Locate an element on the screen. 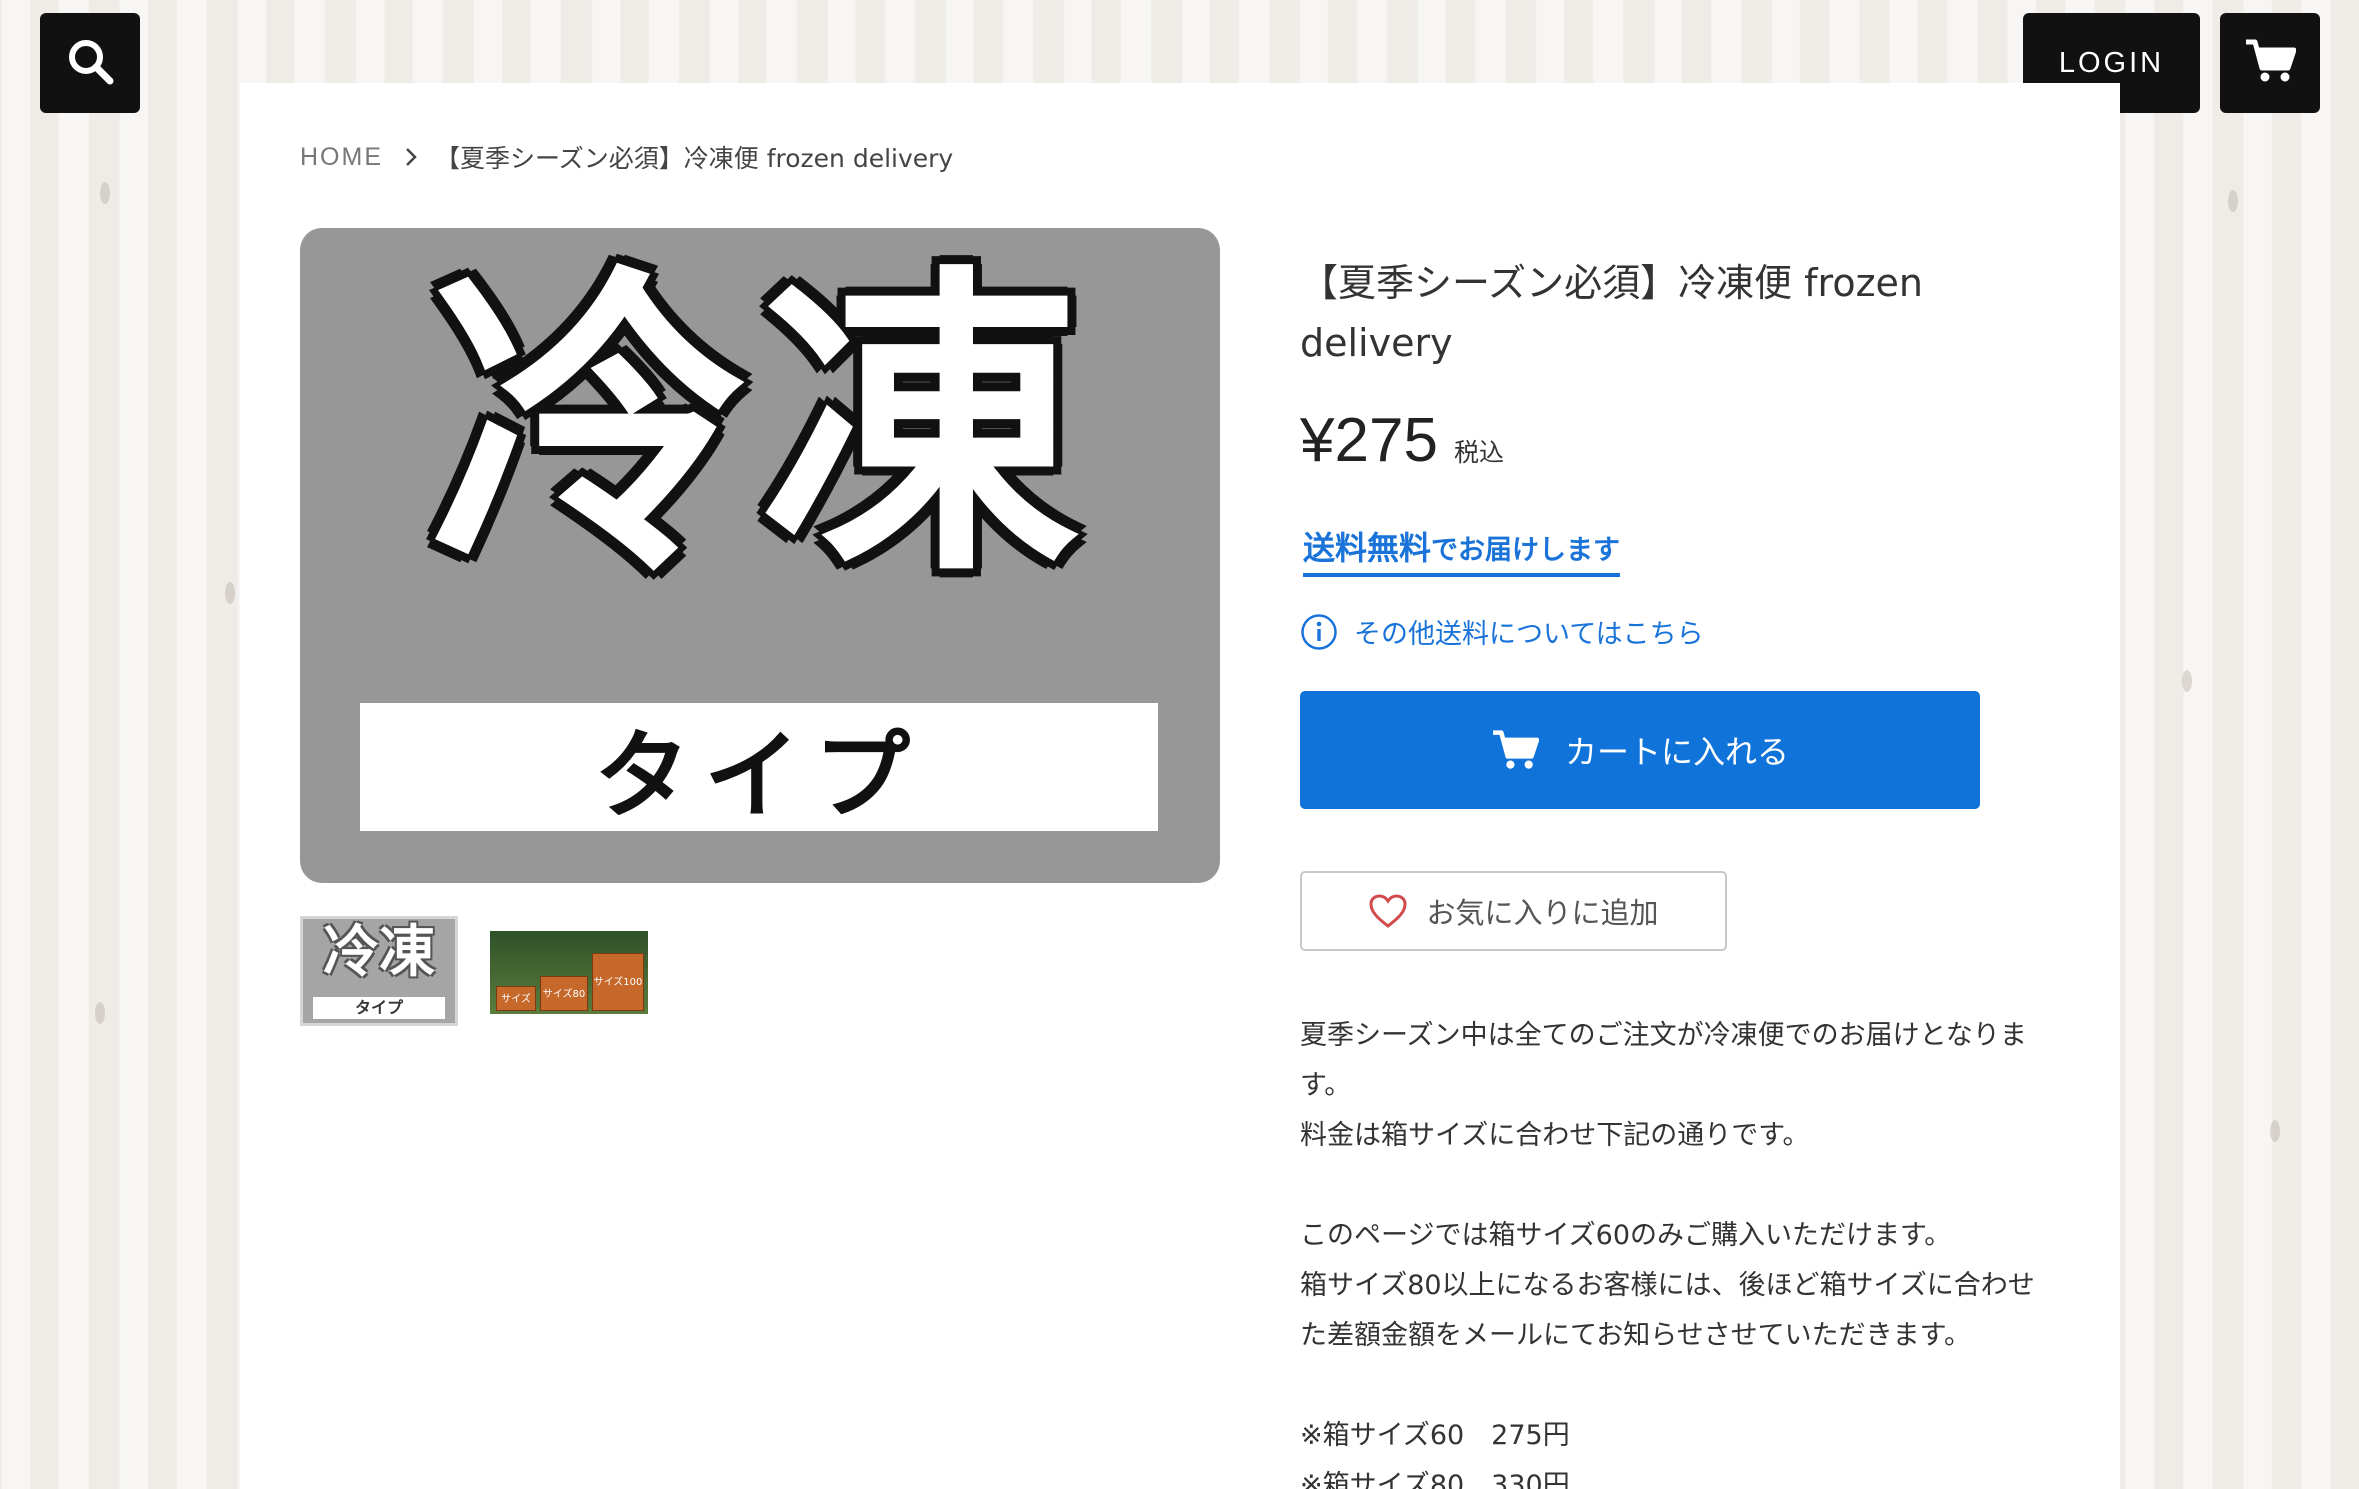 The width and height of the screenshot is (2359, 1489). add-to-favorites-button: お気に入りに追加 is located at coordinates (1513, 911).